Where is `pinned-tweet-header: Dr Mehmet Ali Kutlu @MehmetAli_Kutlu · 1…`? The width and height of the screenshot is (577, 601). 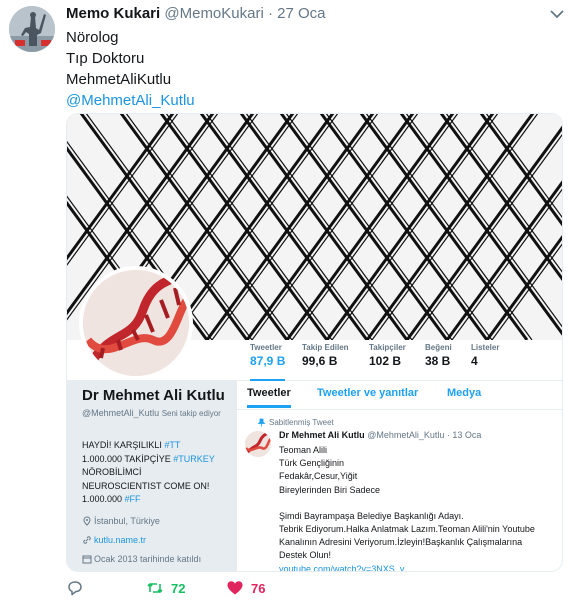 pinned-tweet-header: Dr Mehmet Ali Kutlu @MehmetAli_Kutlu · 1… is located at coordinates (380, 435).